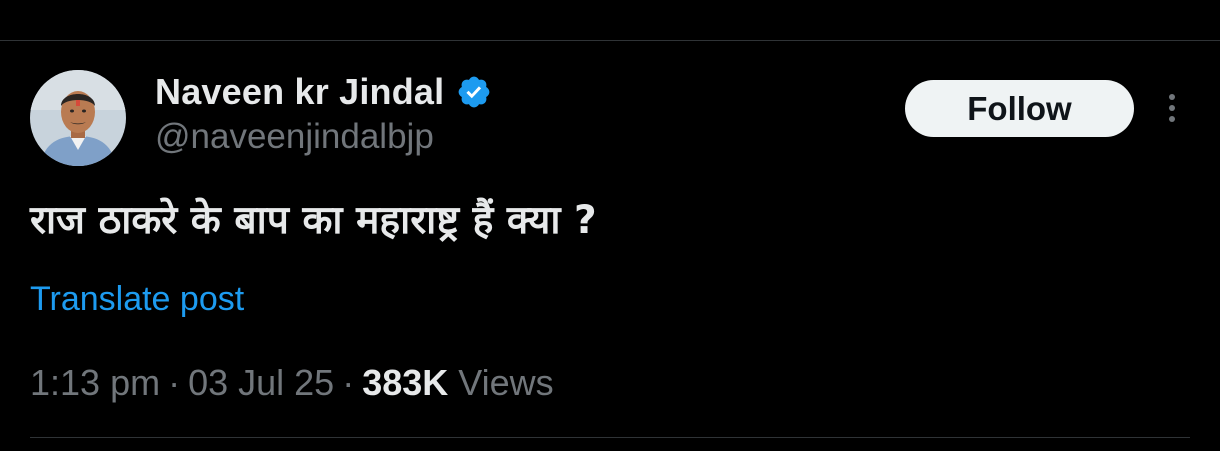  I want to click on translate-post-link: Translate post, so click(137, 299).